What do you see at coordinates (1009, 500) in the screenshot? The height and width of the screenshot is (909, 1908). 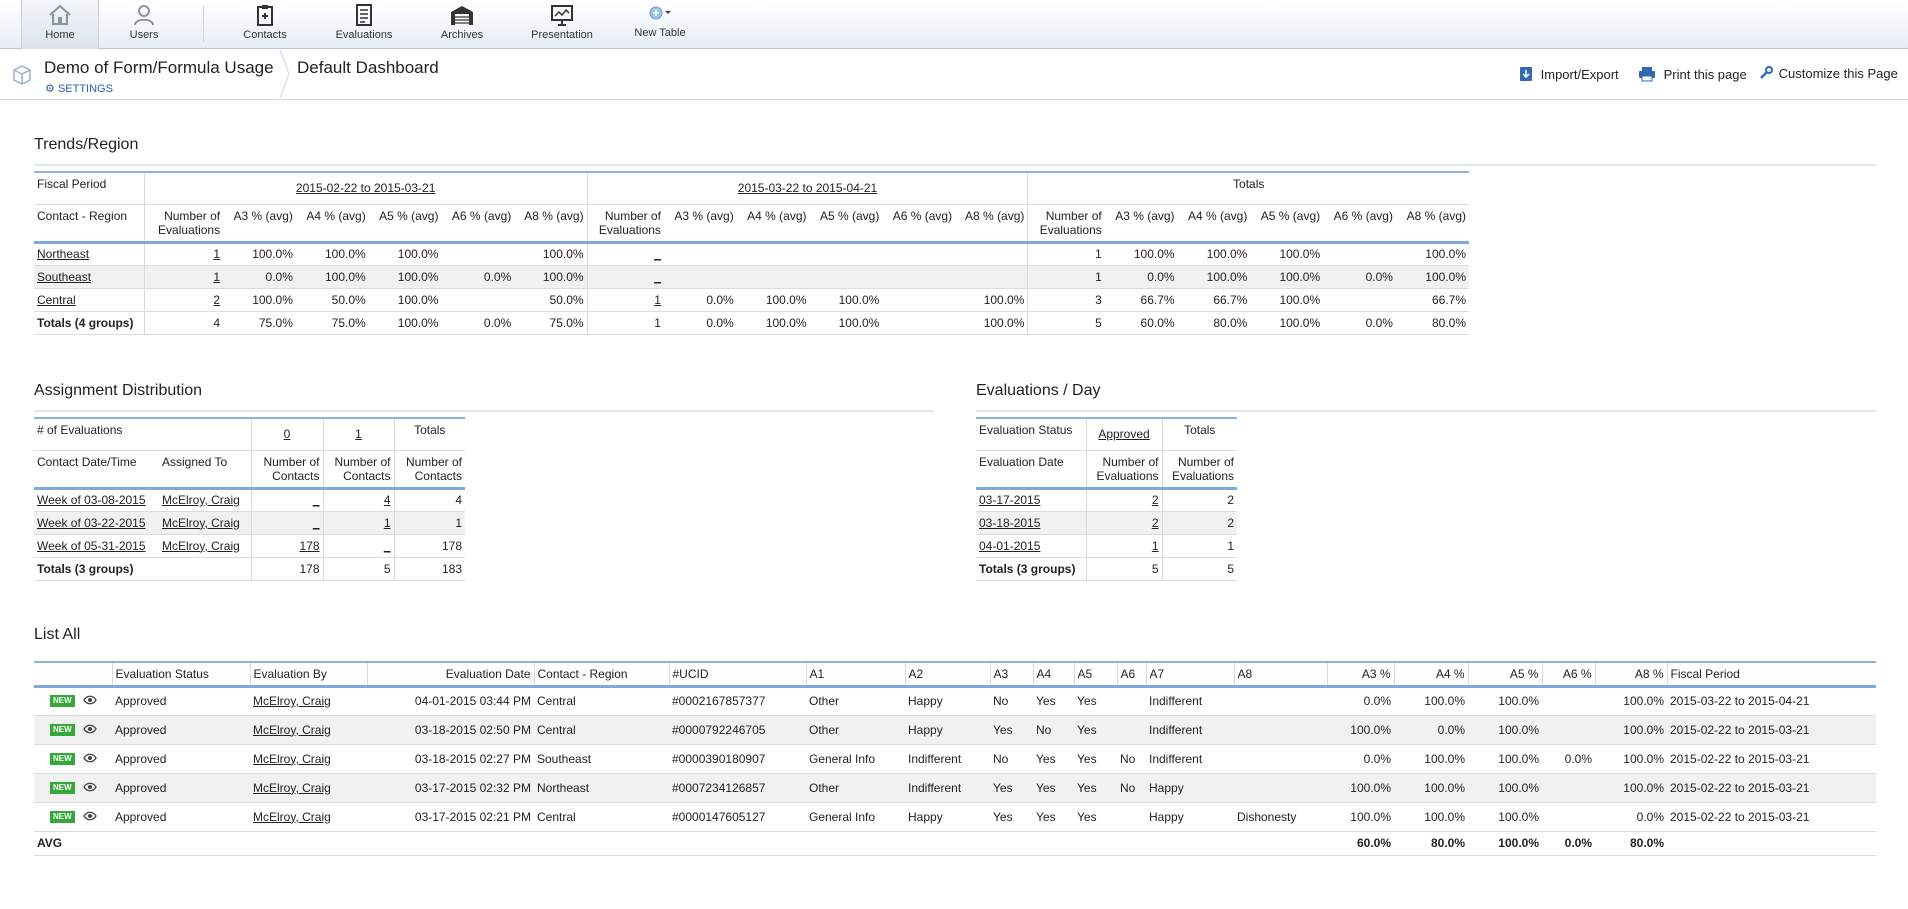 I see `date-link: 03-17-2015` at bounding box center [1009, 500].